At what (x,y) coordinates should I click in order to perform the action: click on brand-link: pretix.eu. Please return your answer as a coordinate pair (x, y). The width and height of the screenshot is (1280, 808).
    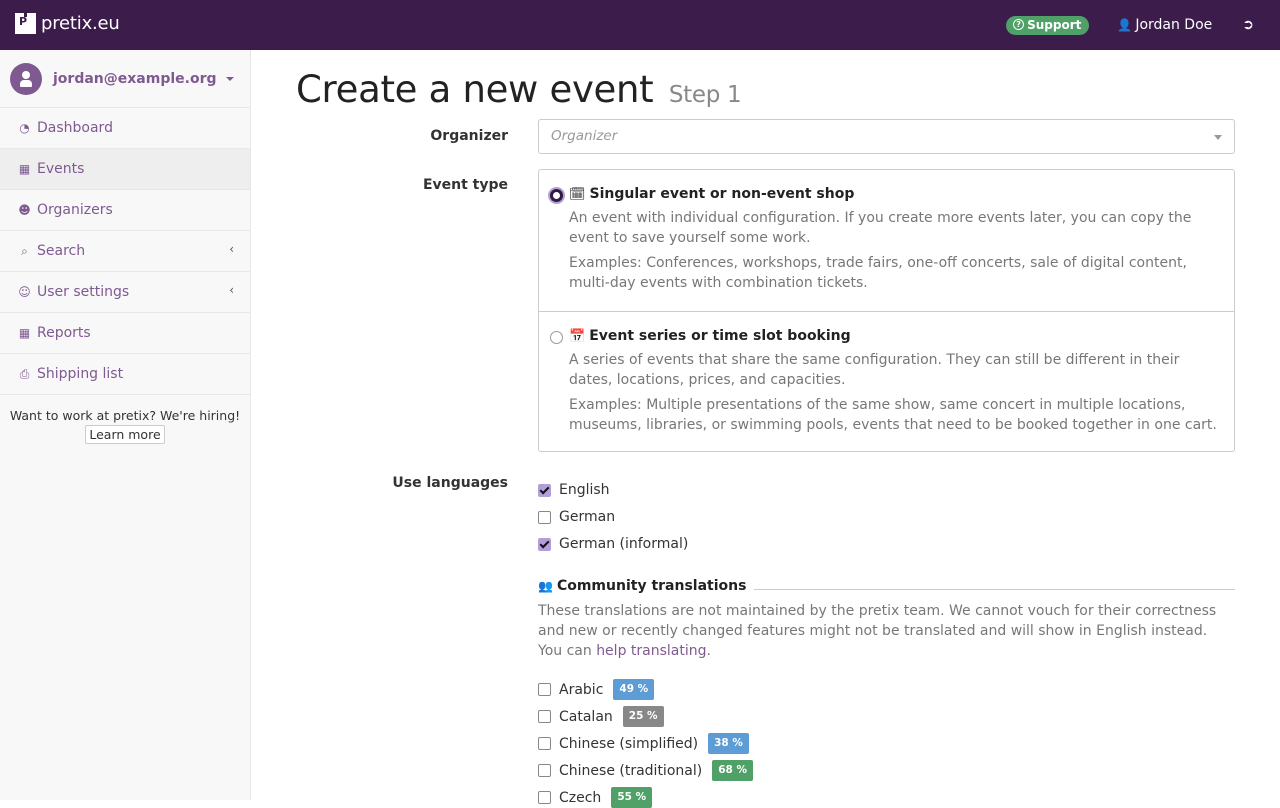
    Looking at the image, I should click on (67, 23).